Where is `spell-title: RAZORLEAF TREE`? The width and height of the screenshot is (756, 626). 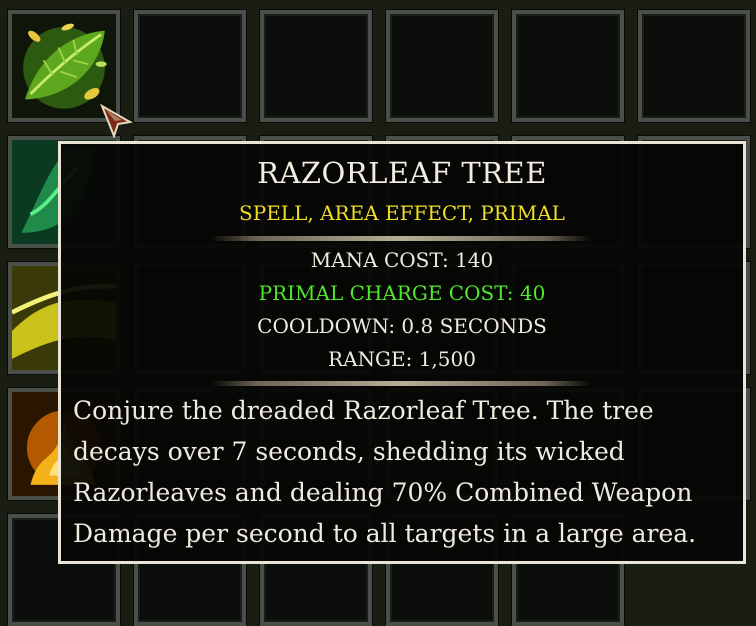
spell-title: RAZORLEAF TREE is located at coordinates (402, 173).